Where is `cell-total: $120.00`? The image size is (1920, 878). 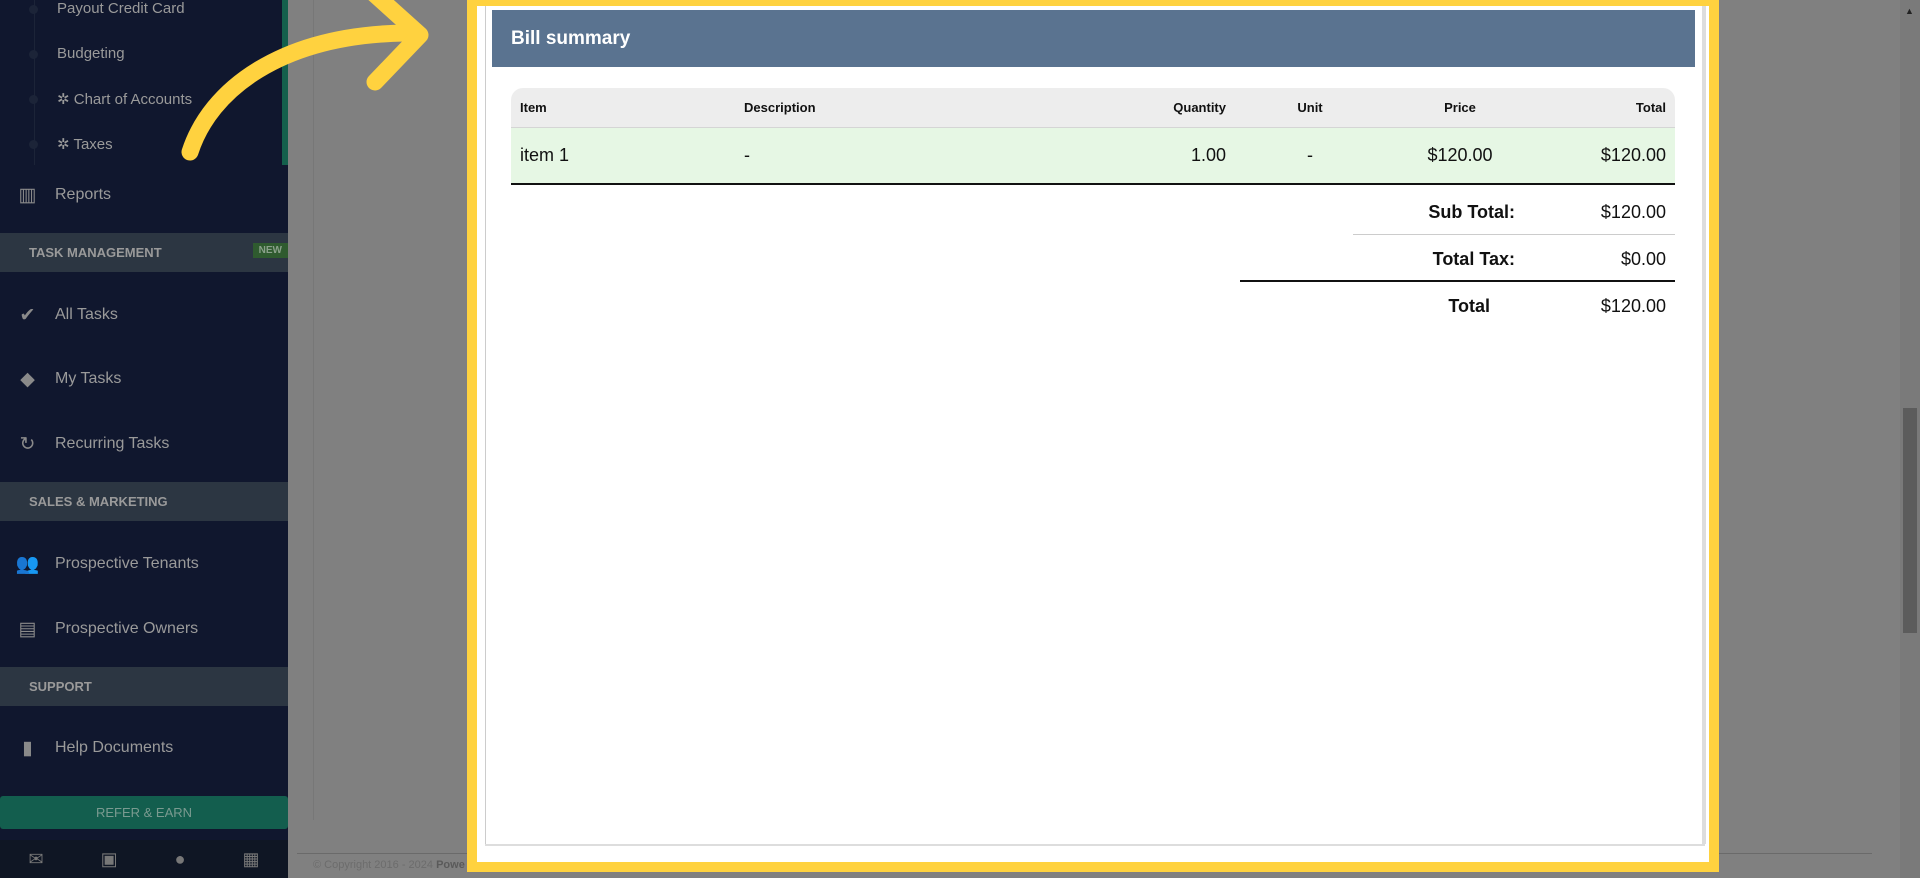
cell-total: $120.00 is located at coordinates (1605, 156).